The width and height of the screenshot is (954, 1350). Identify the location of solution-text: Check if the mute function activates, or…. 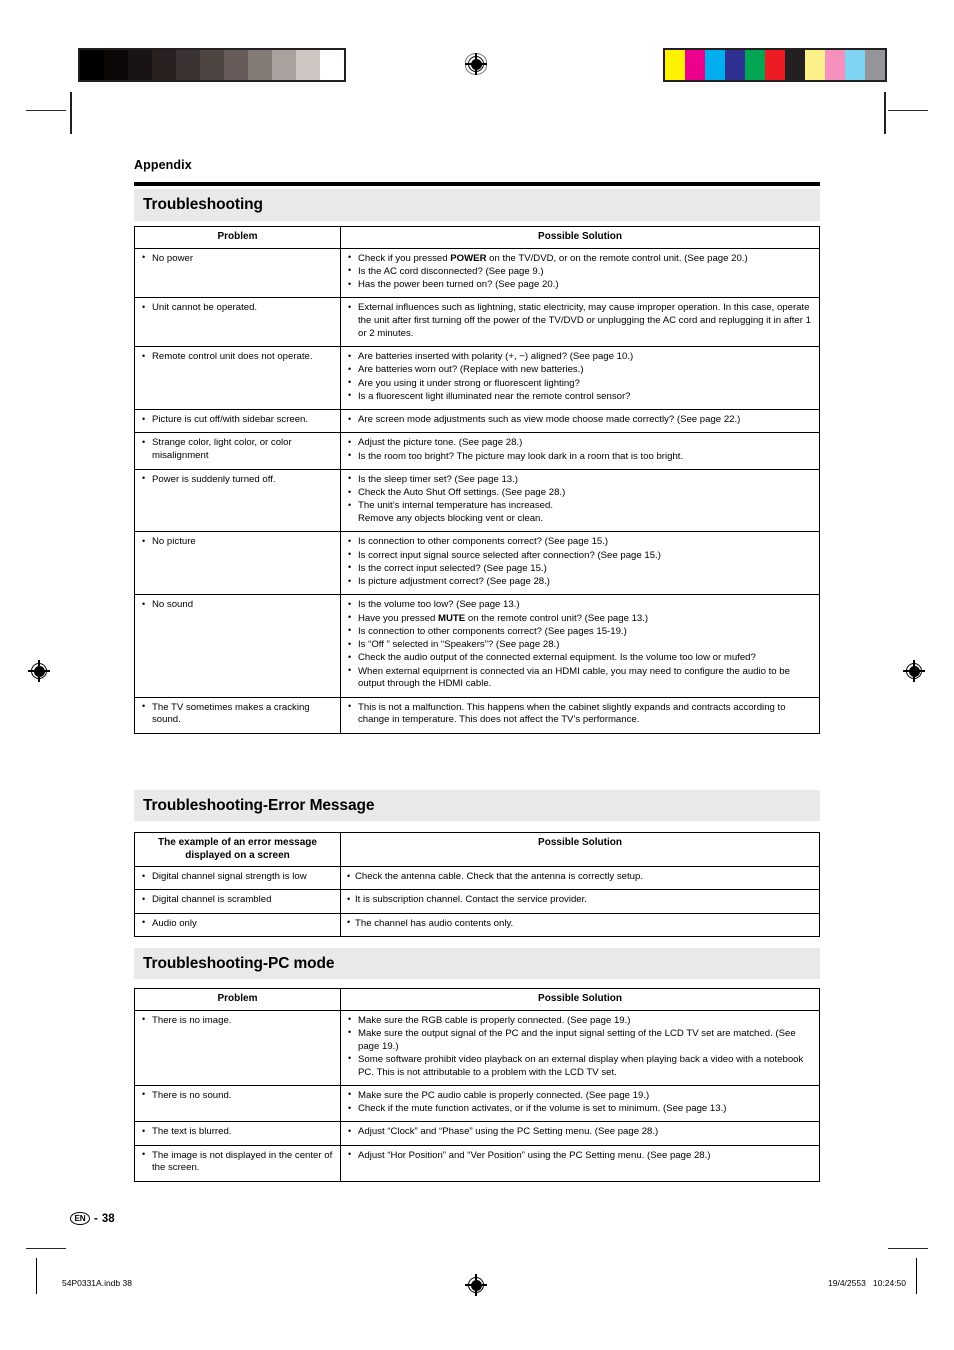
(580, 1109).